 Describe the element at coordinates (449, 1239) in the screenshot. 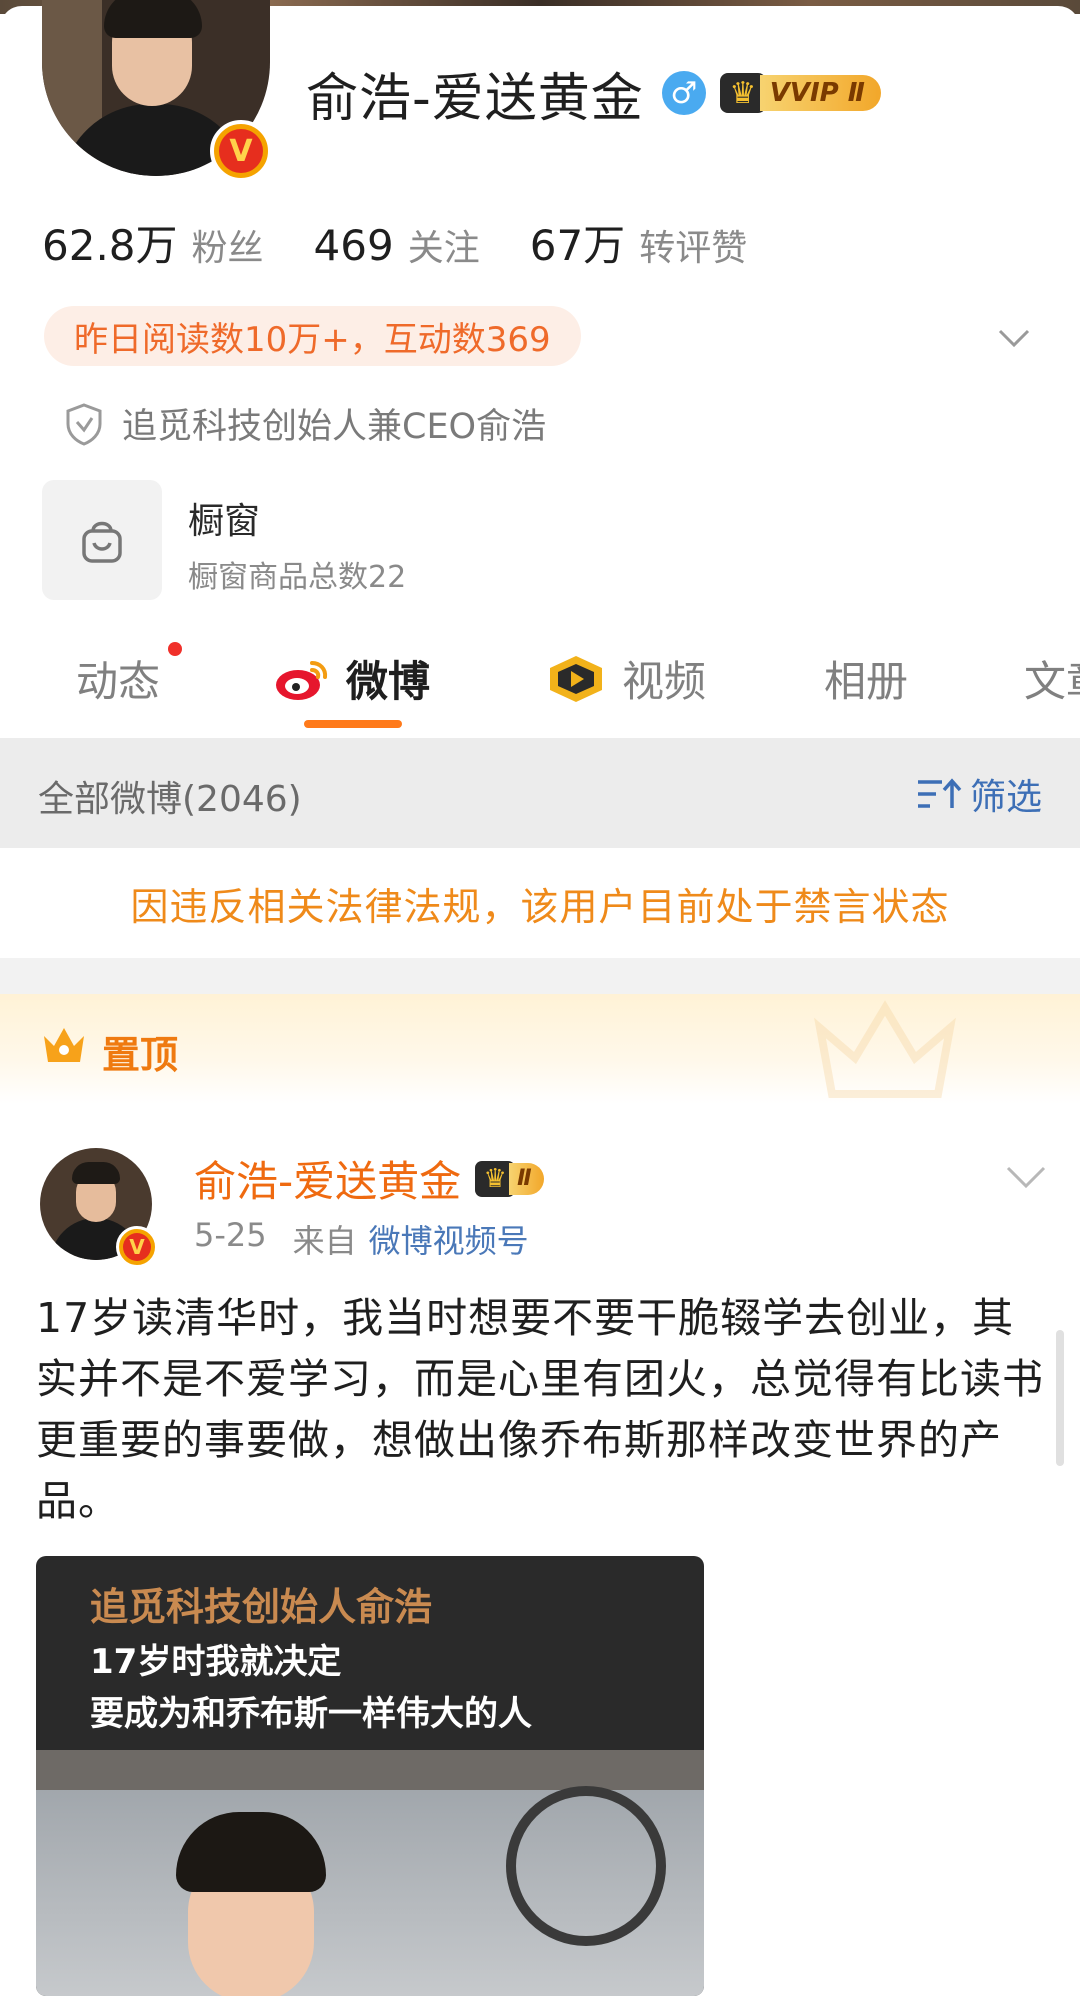

I see `post-source-link: 微博视频号` at that location.